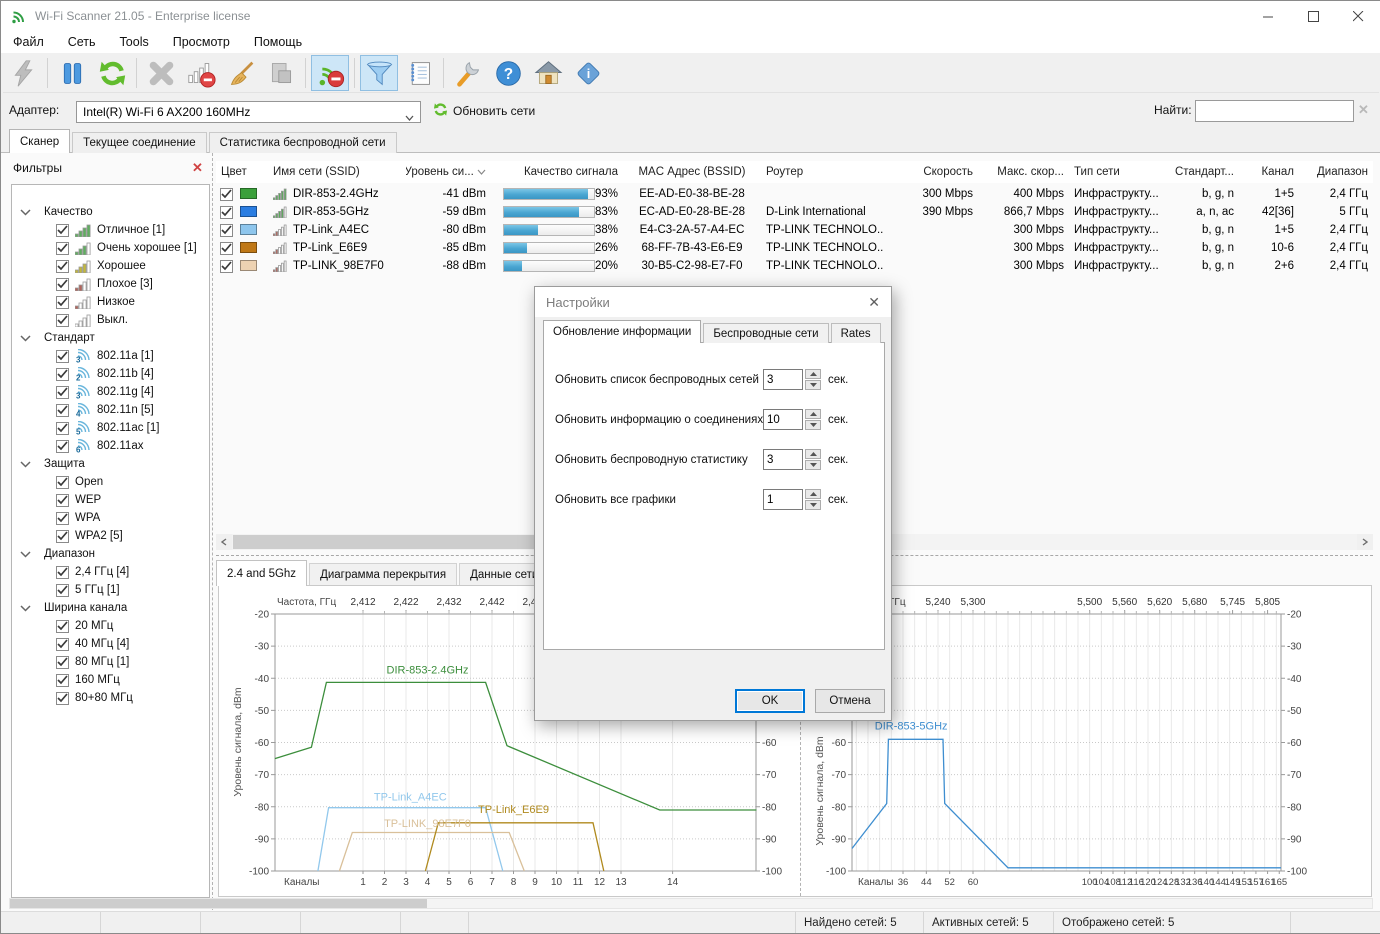 Image resolution: width=1380 pixels, height=934 pixels. What do you see at coordinates (161, 73) in the screenshot?
I see `toolbar-delete-button` at bounding box center [161, 73].